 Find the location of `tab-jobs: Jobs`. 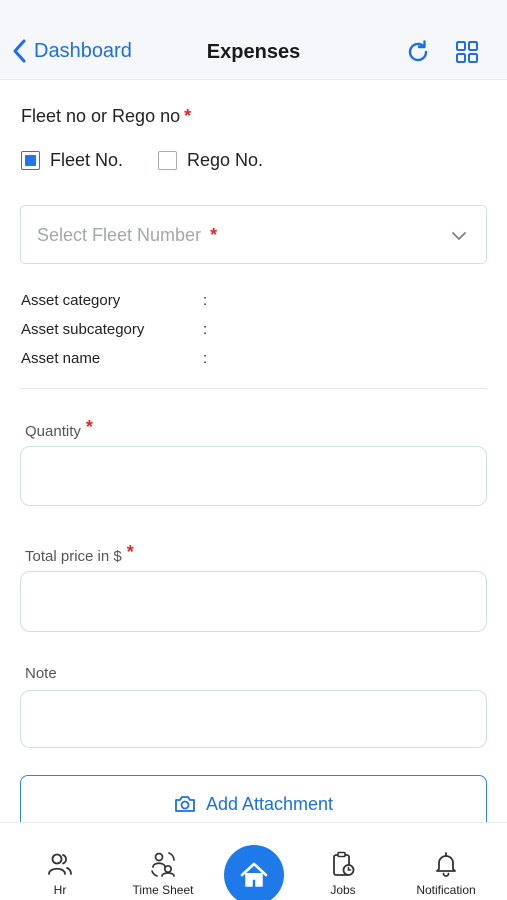

tab-jobs: Jobs is located at coordinates (343, 861).